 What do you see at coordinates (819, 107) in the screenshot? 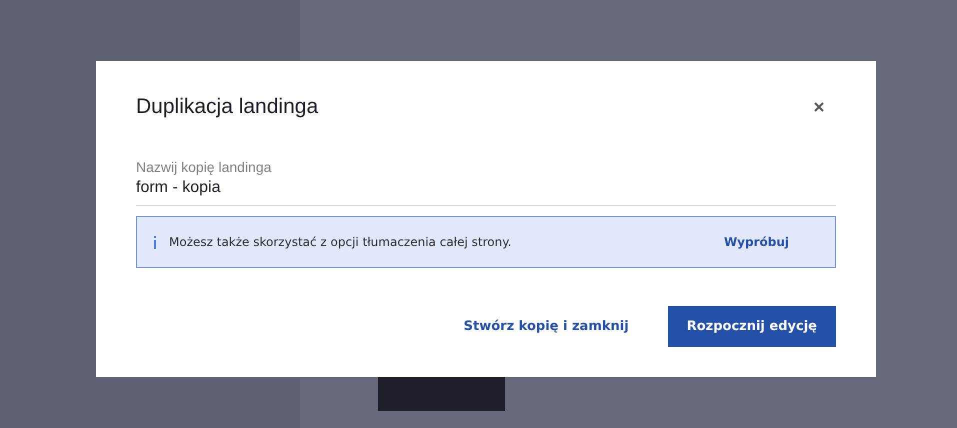
I see `close-icon` at bounding box center [819, 107].